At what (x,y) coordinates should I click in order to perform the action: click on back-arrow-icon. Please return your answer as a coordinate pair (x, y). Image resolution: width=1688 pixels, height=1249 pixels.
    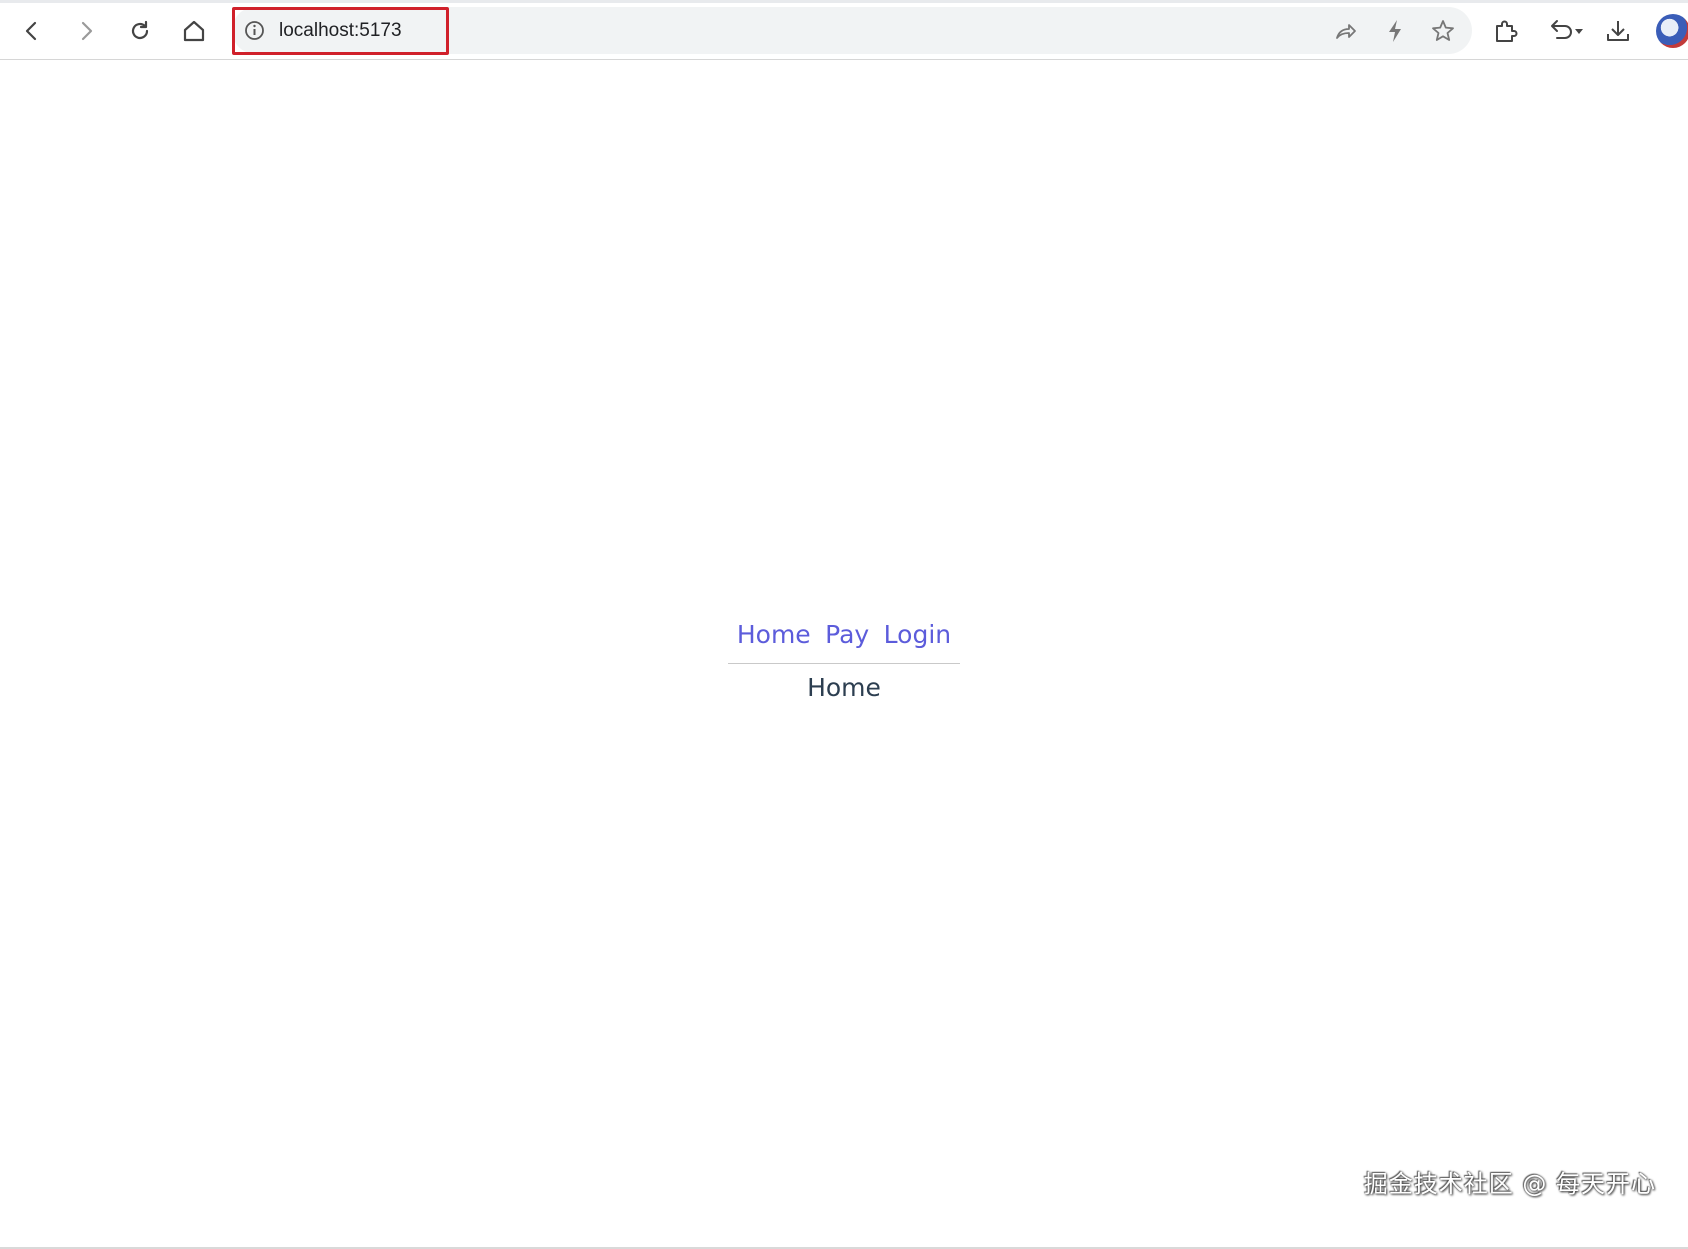
    Looking at the image, I should click on (31, 31).